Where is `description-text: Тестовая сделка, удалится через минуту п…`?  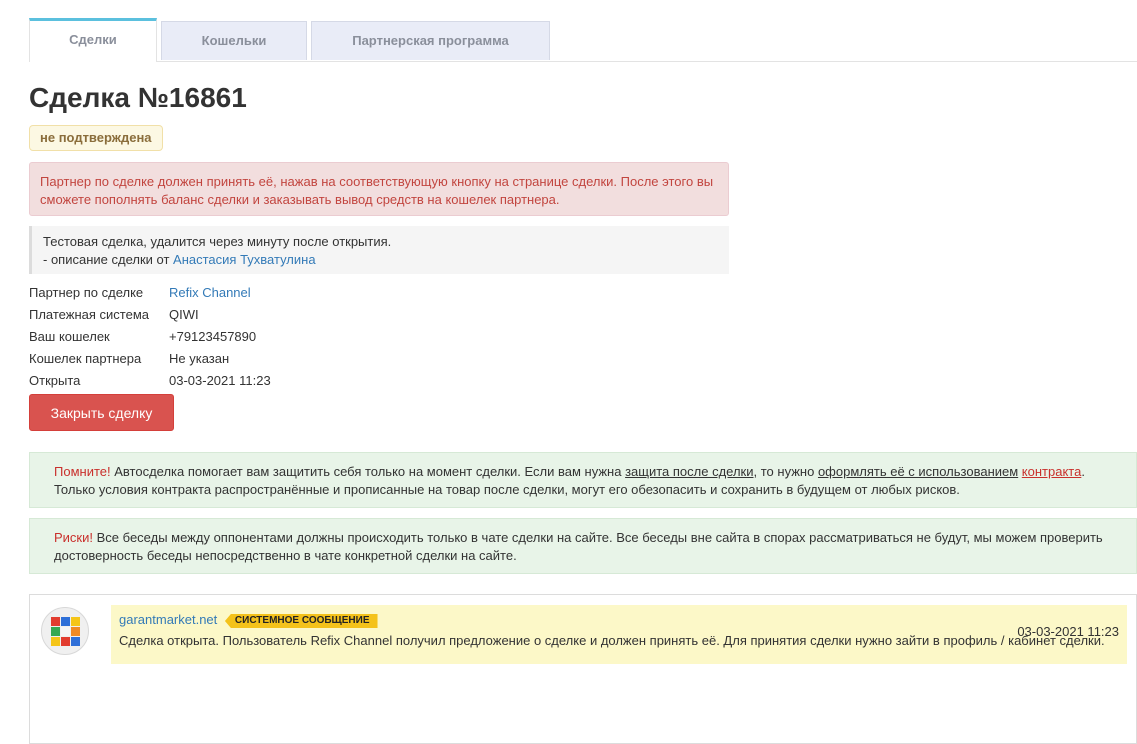 description-text: Тестовая сделка, удалится через минуту п… is located at coordinates (217, 241).